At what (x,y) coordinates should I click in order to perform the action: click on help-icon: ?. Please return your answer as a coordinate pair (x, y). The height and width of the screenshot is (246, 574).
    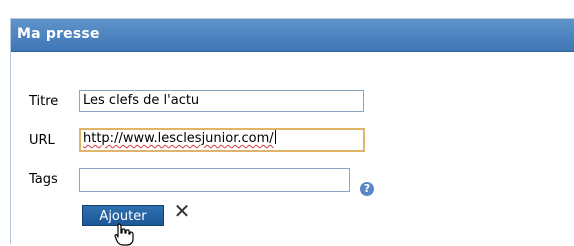
    Looking at the image, I should click on (367, 189).